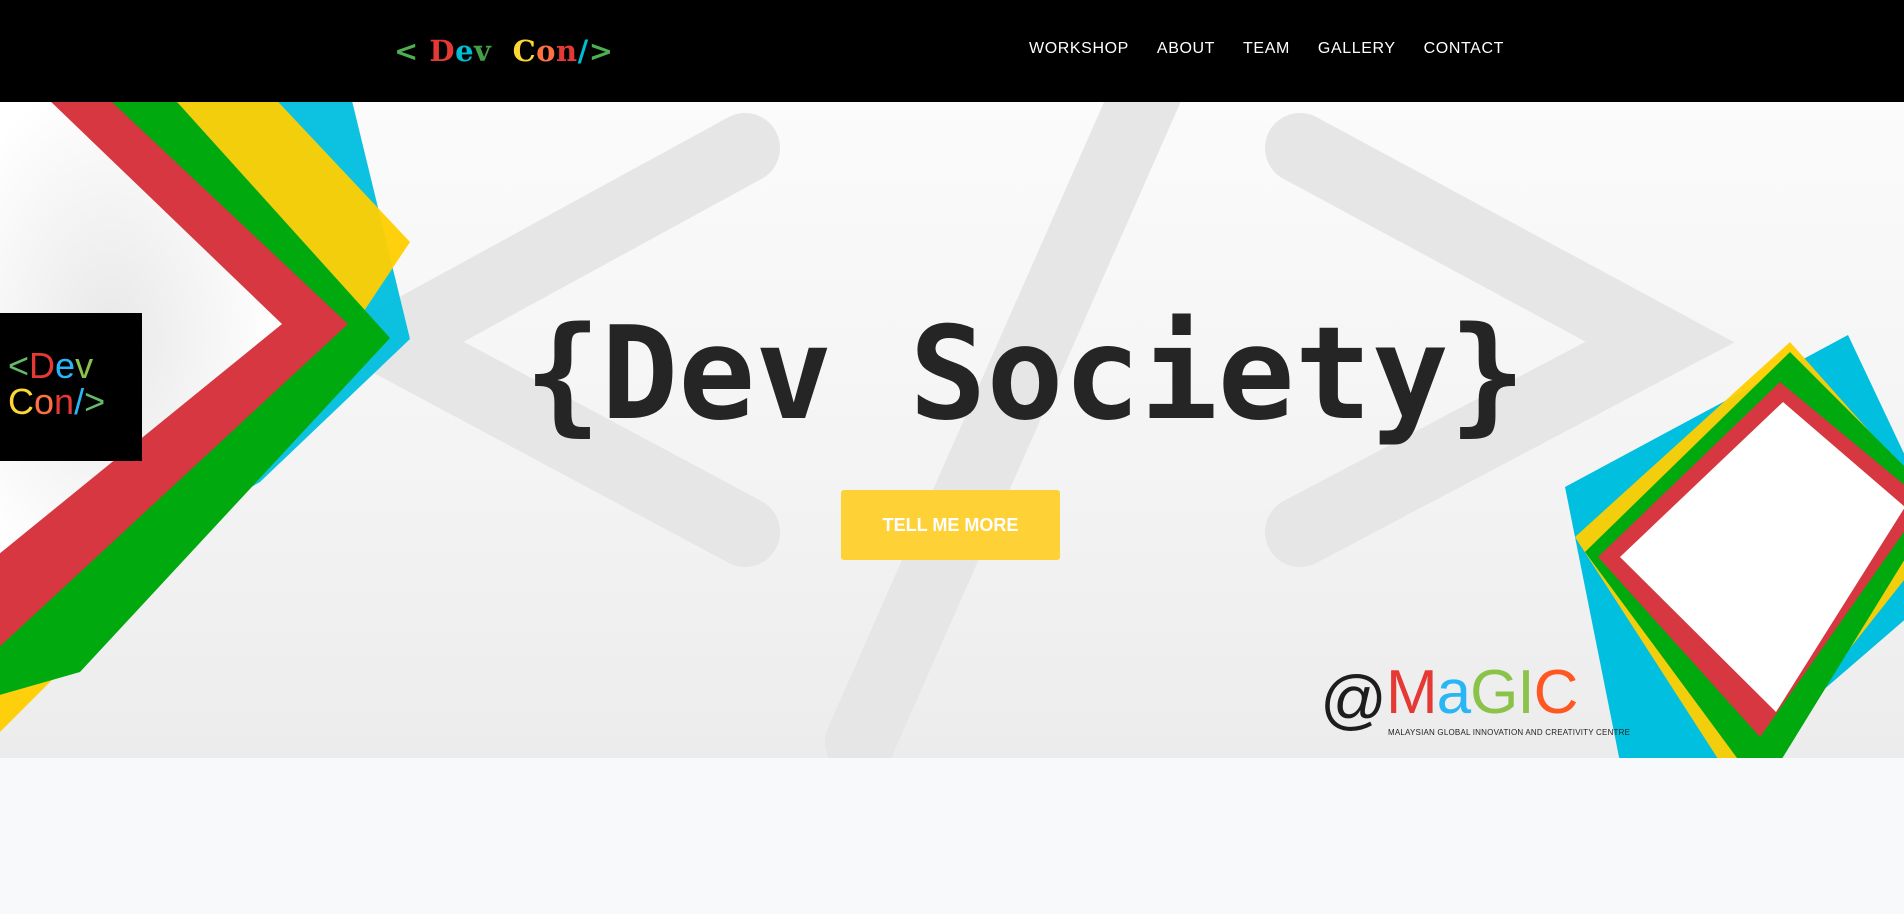 This screenshot has height=914, width=1904. I want to click on brand-char-6: o, so click(546, 51).